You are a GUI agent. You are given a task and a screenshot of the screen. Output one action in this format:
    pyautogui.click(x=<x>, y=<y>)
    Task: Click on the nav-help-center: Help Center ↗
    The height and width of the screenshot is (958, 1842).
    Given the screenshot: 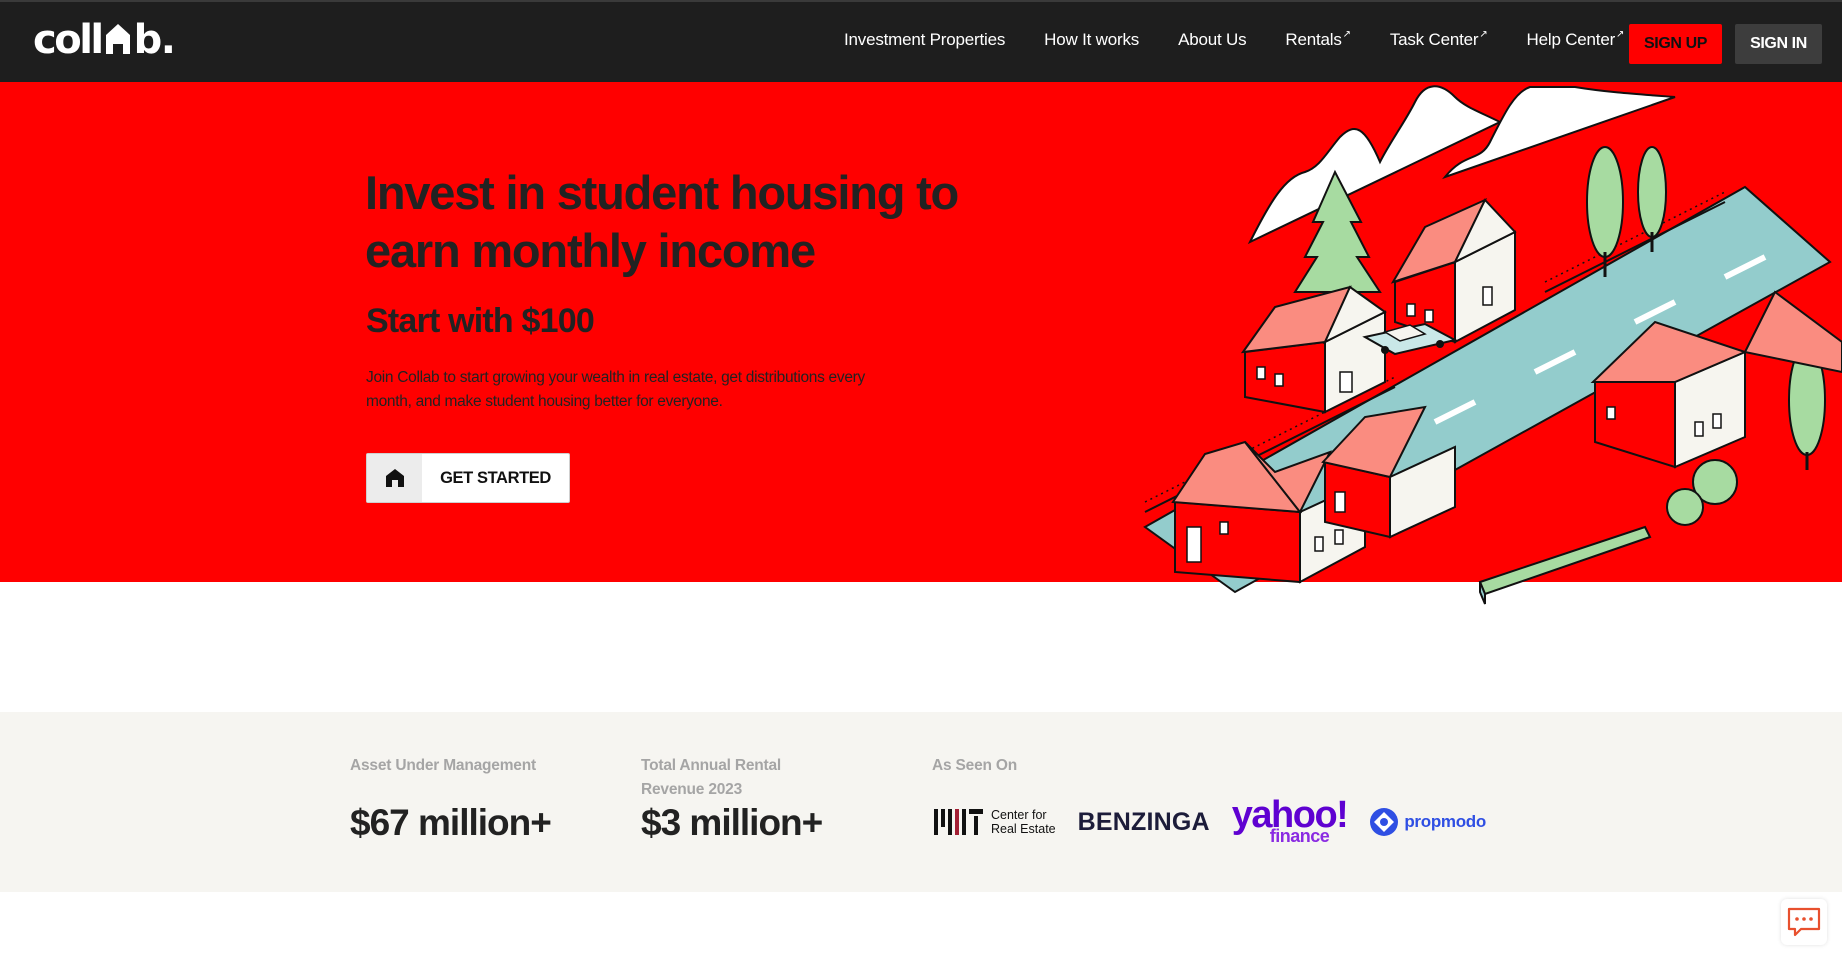 What is the action you would take?
    pyautogui.click(x=1576, y=40)
    